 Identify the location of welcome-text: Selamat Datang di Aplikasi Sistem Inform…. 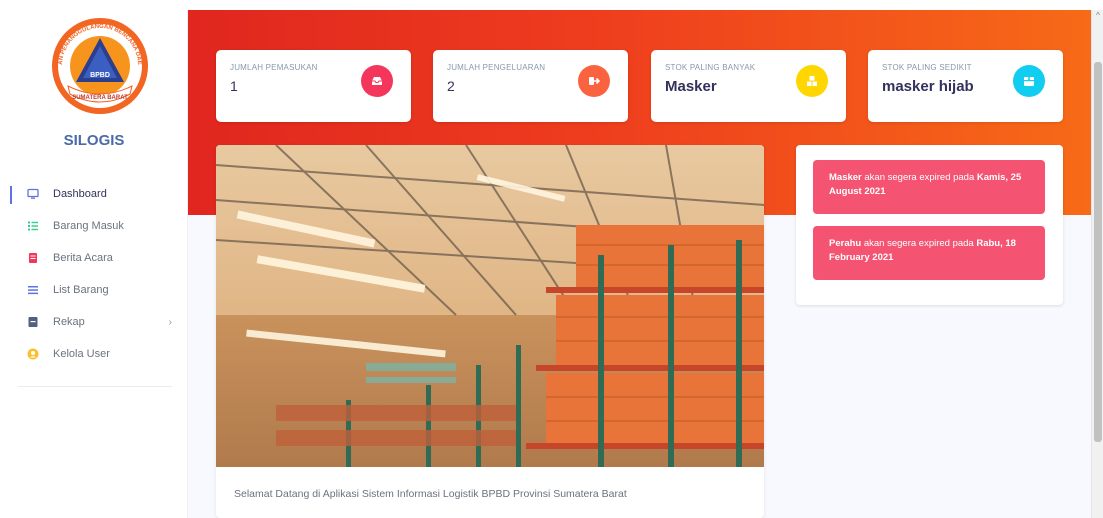
(430, 494).